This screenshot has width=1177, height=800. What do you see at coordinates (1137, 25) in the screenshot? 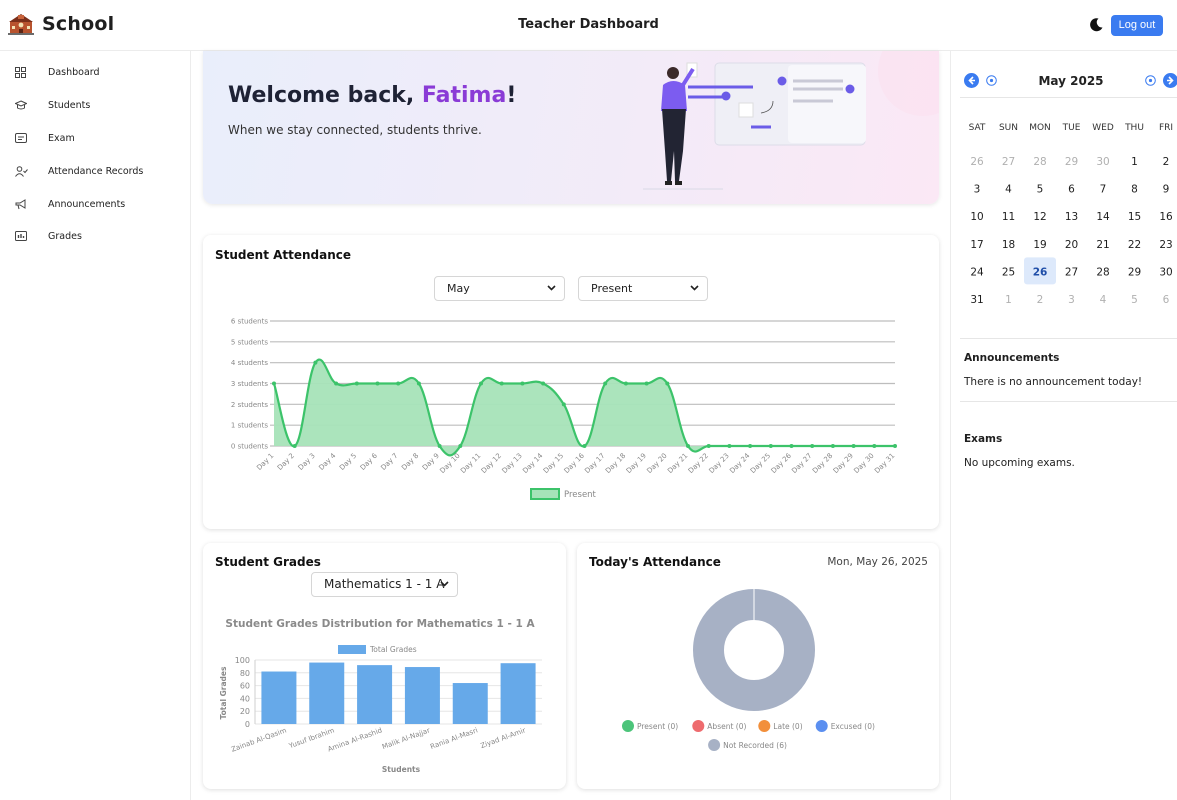
I see `logout-button: Log out` at bounding box center [1137, 25].